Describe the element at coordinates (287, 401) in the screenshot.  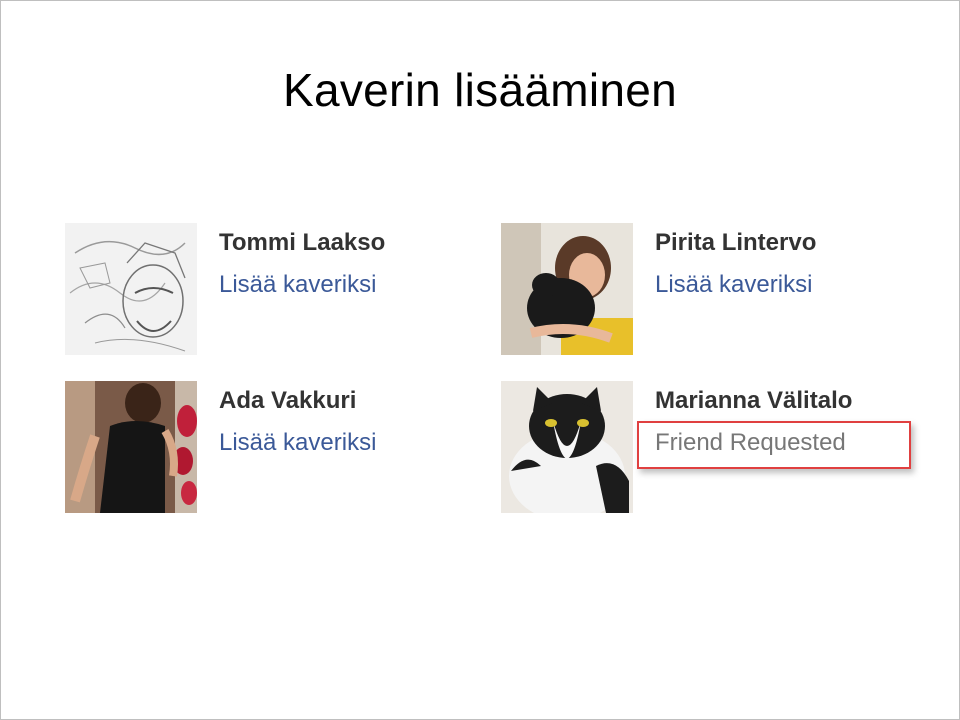
I see `person-name: Ada Vakkuri` at that location.